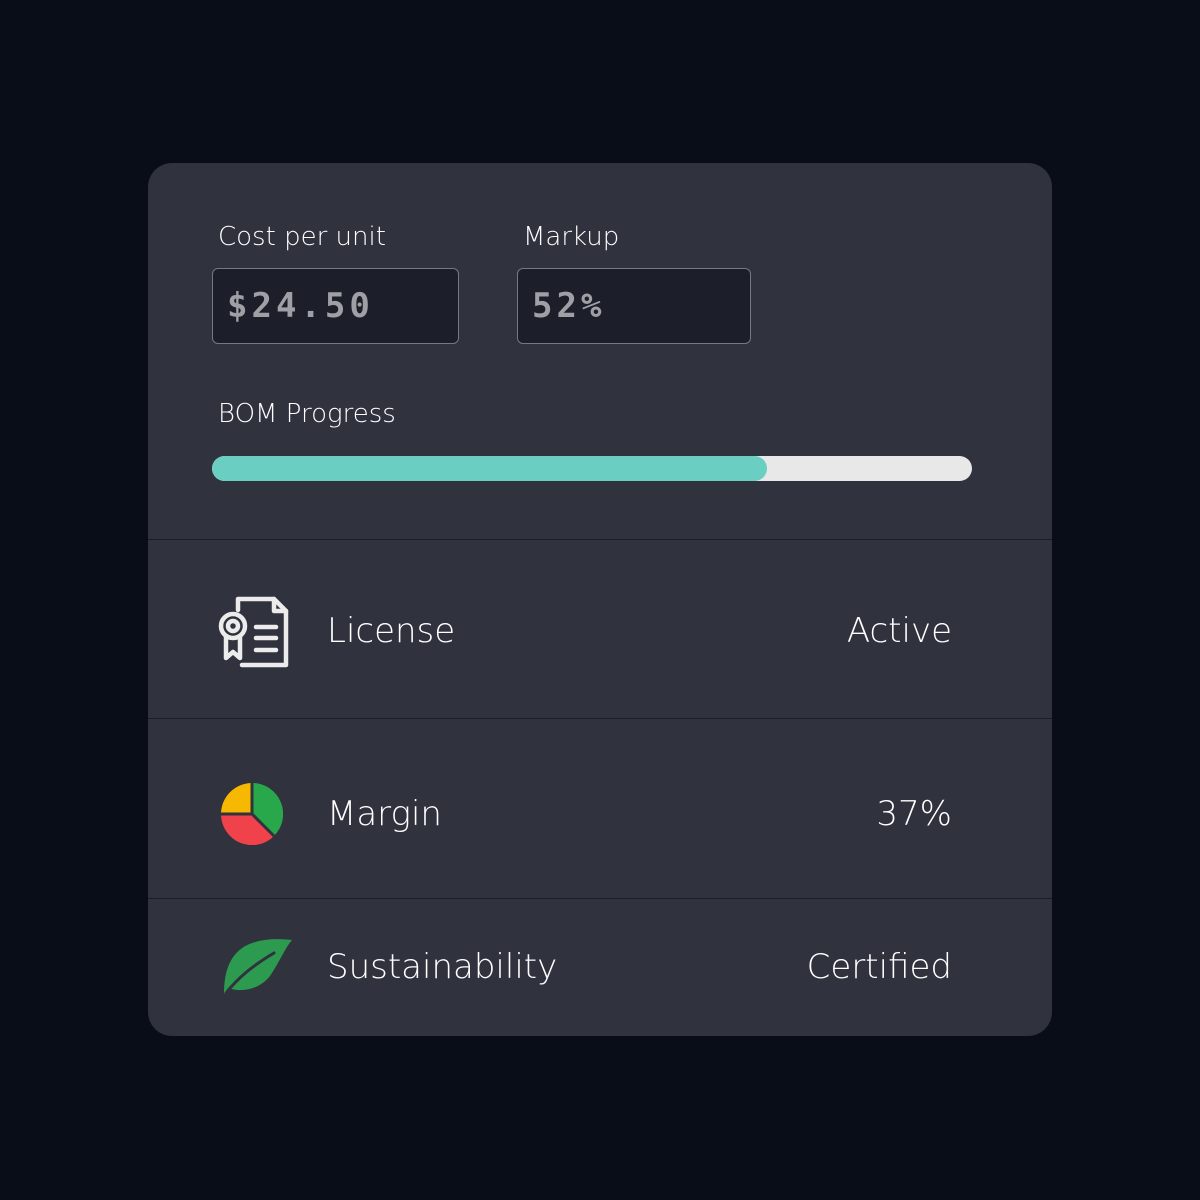  Describe the element at coordinates (384, 814) in the screenshot. I see `margin-label: Margin` at that location.